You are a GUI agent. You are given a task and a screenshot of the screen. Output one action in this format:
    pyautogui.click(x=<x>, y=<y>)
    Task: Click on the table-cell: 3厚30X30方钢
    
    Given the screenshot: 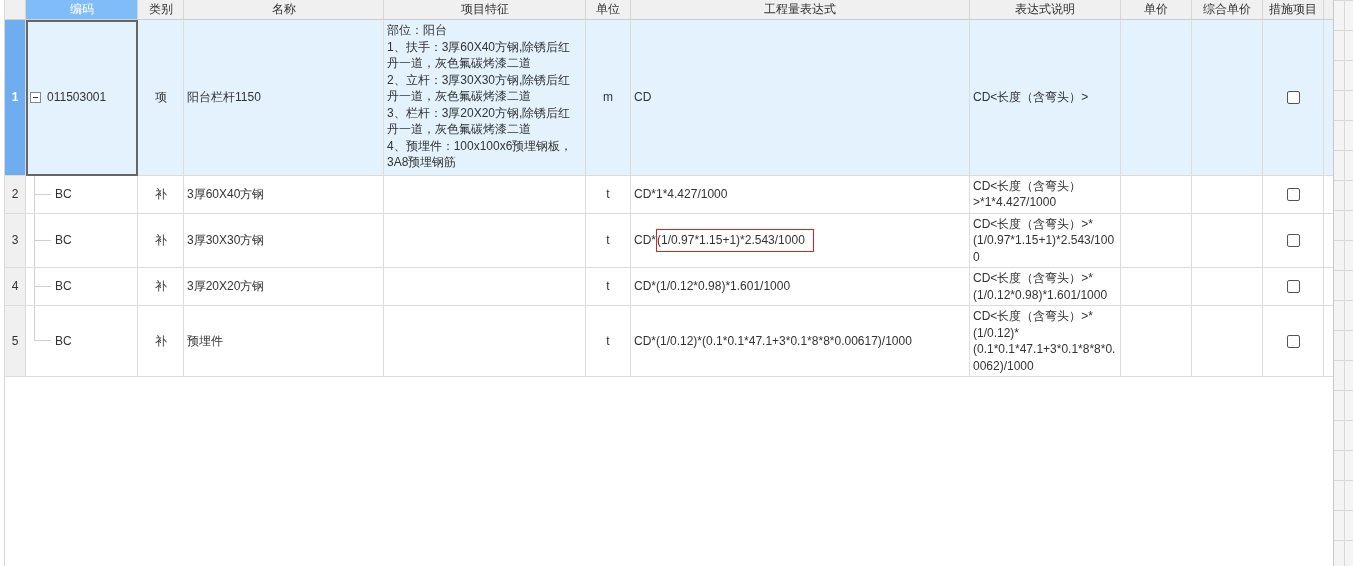 What is the action you would take?
    pyautogui.click(x=226, y=240)
    